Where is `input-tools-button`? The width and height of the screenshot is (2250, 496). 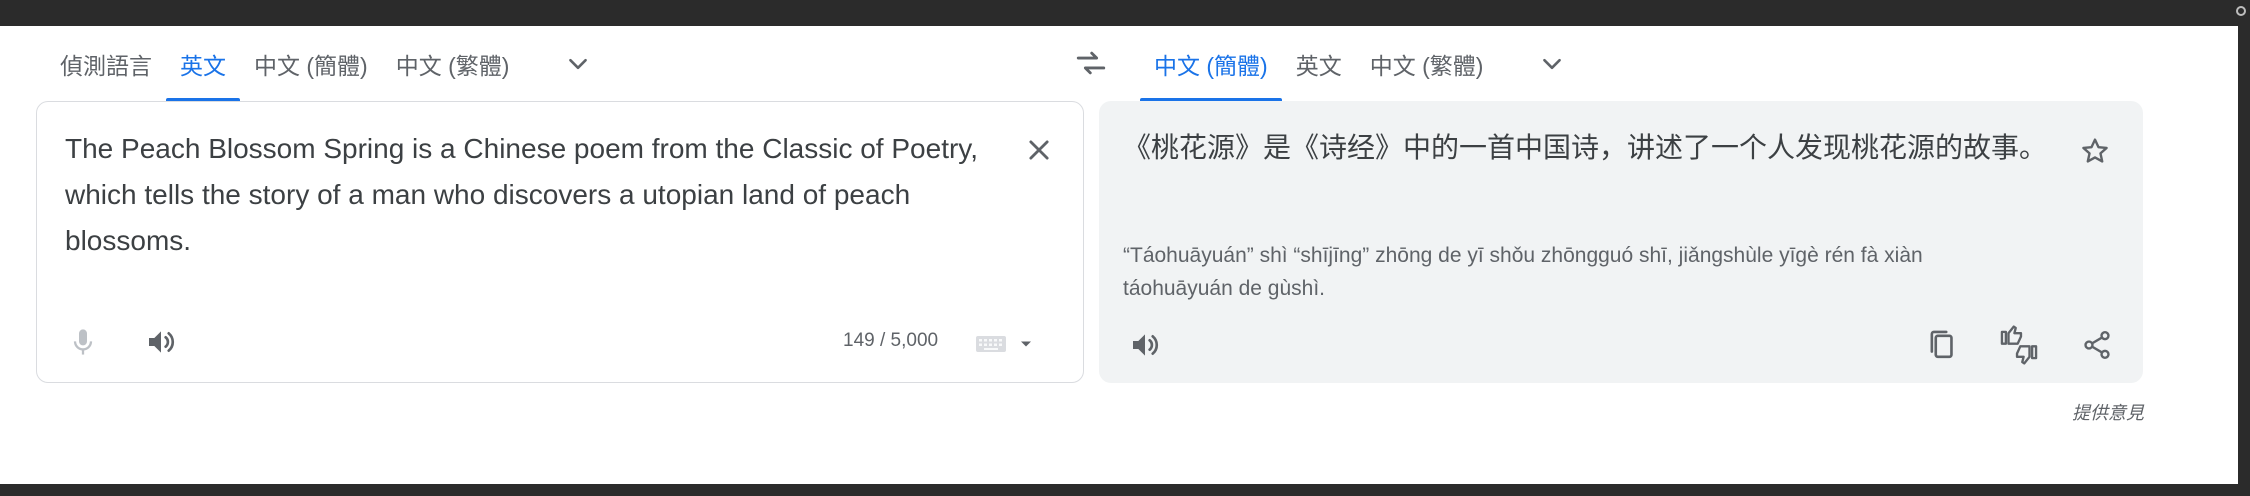 input-tools-button is located at coordinates (1011, 344).